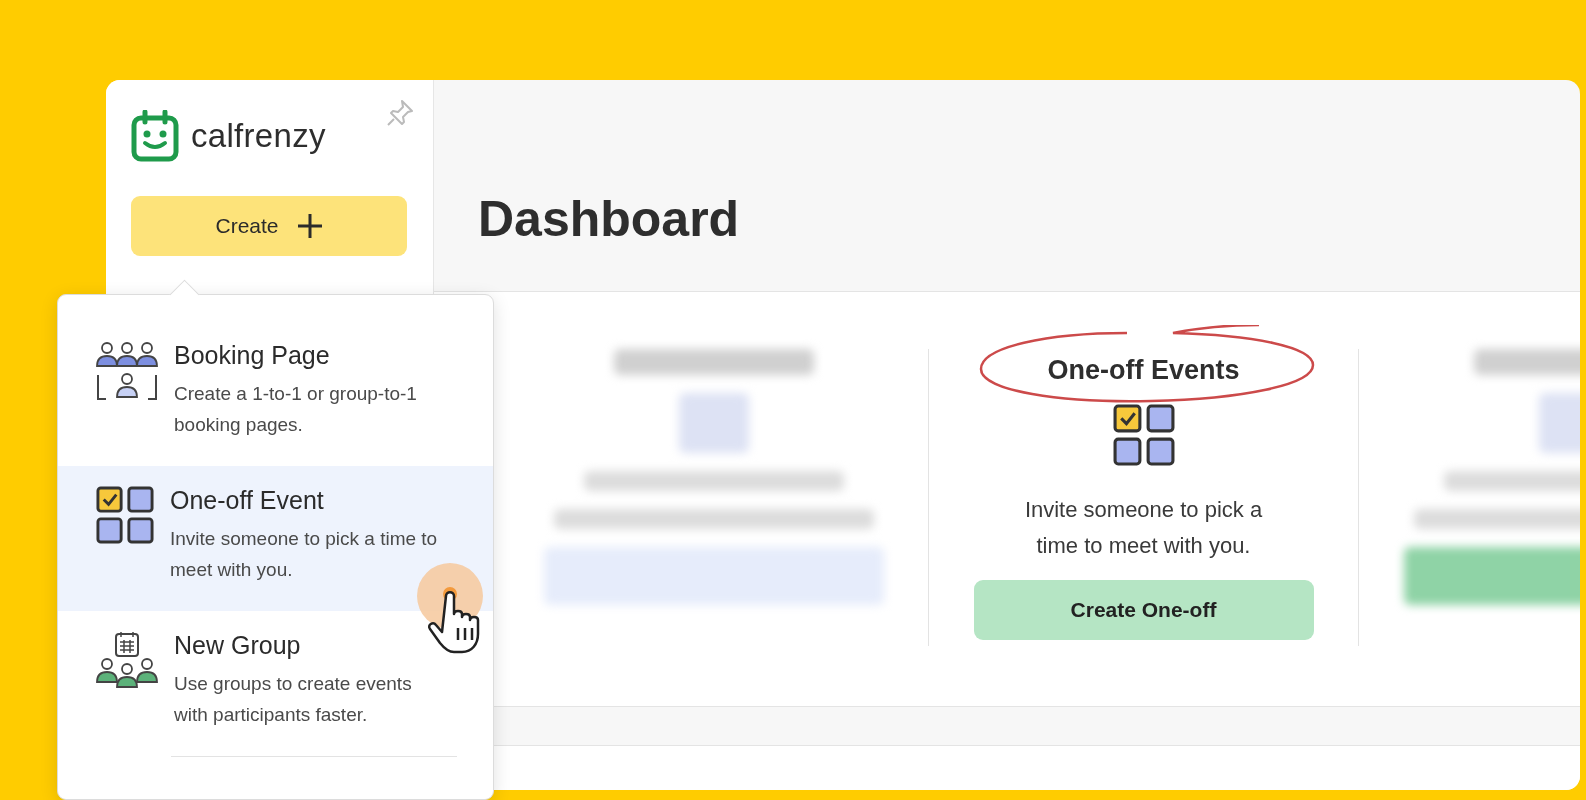 This screenshot has height=800, width=1586. What do you see at coordinates (296, 409) in the screenshot?
I see `menu-item-description: Create a 1-to-1 or group-to-1 booking pages.` at bounding box center [296, 409].